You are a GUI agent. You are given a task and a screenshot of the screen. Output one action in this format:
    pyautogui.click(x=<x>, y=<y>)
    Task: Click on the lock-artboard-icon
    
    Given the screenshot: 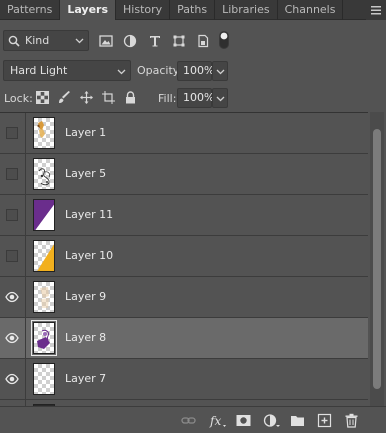 What is the action you would take?
    pyautogui.click(x=108, y=97)
    